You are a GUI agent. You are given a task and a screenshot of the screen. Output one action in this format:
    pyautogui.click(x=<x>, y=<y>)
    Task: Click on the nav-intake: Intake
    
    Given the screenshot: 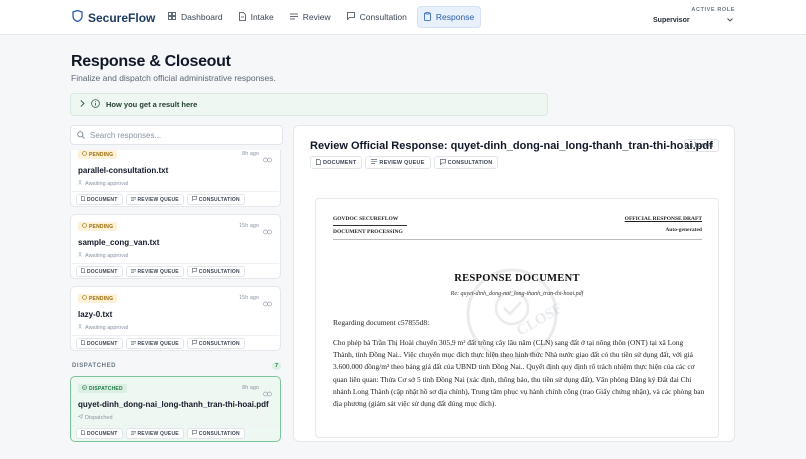 What is the action you would take?
    pyautogui.click(x=256, y=17)
    